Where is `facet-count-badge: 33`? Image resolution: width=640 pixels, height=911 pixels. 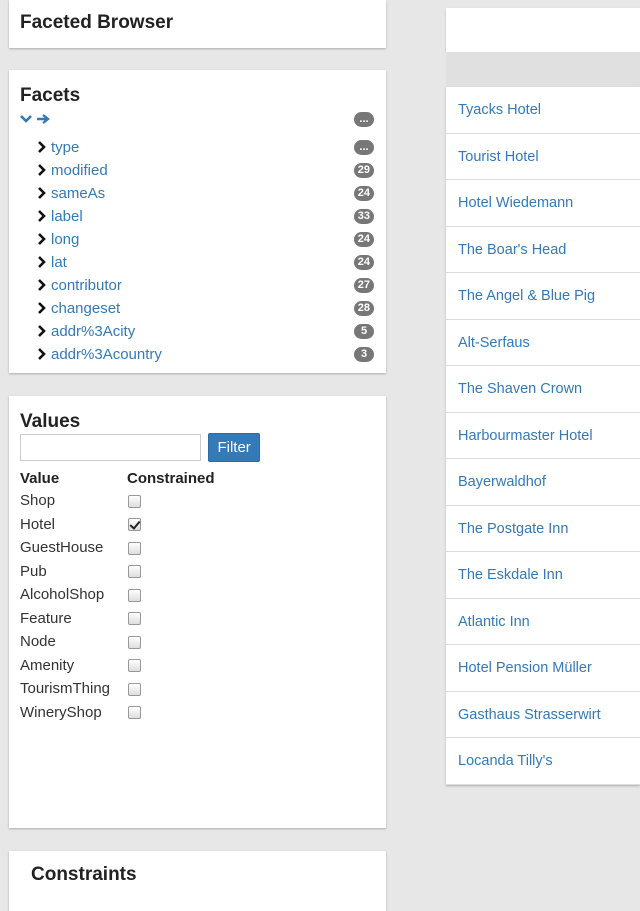 facet-count-badge: 33 is located at coordinates (363, 216).